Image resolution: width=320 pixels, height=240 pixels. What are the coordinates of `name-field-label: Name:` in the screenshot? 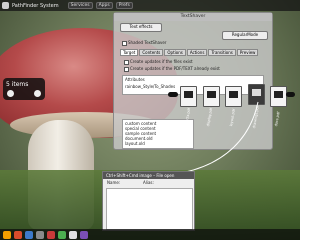 It's located at (114, 182).